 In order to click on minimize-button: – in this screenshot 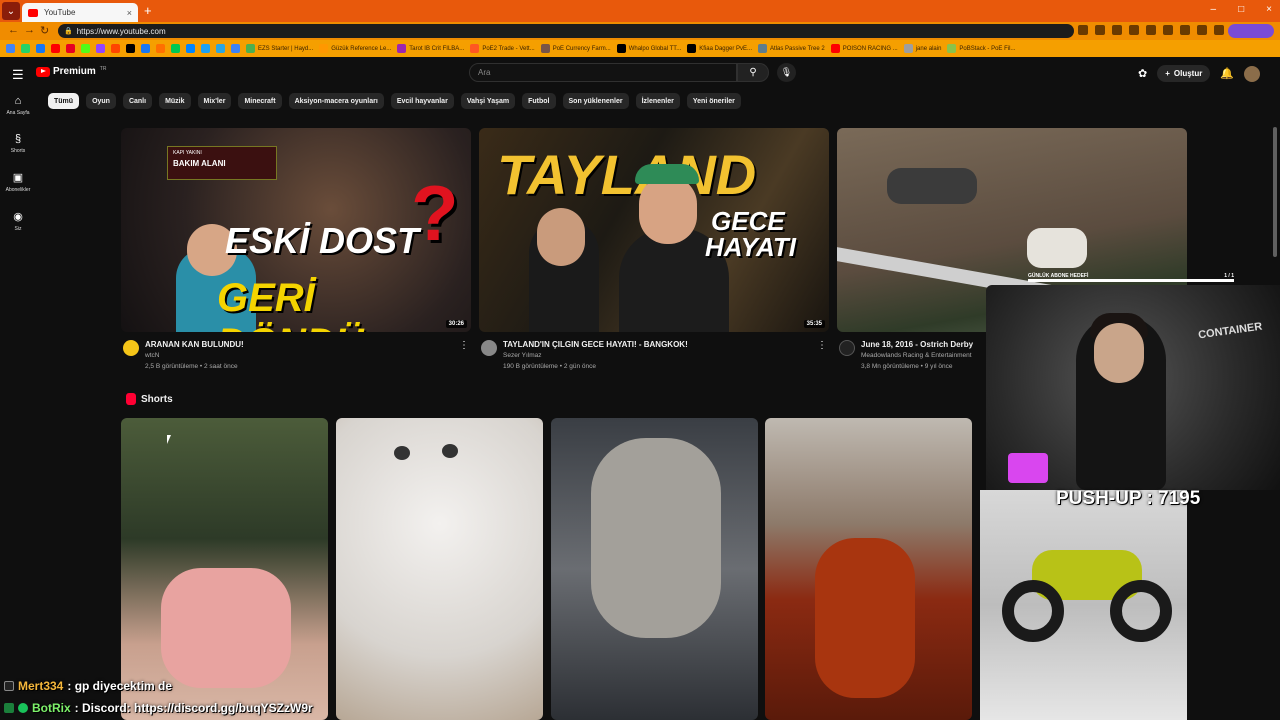, I will do `click(1214, 9)`.